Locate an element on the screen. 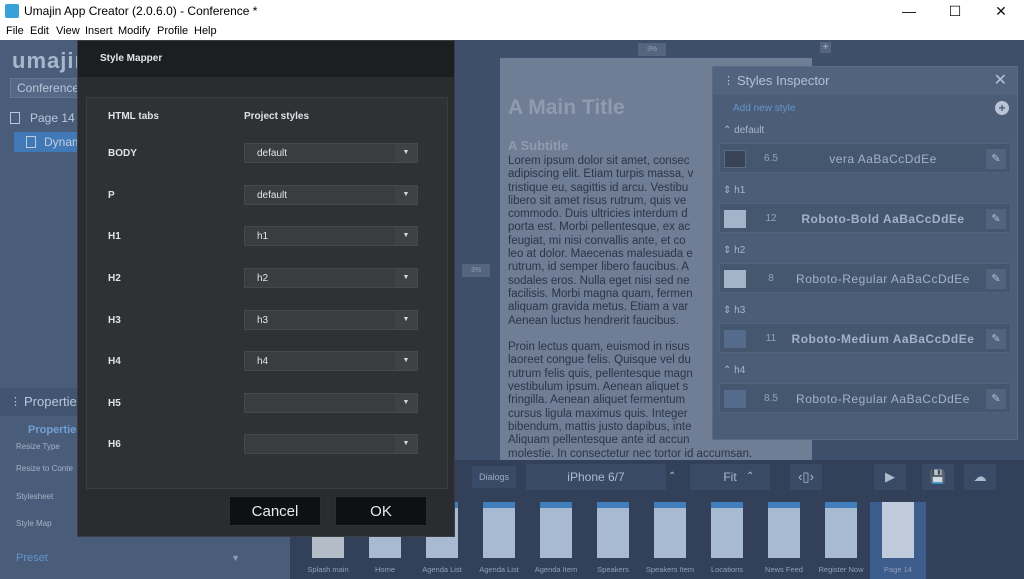  select-value: h2 is located at coordinates (263, 278).